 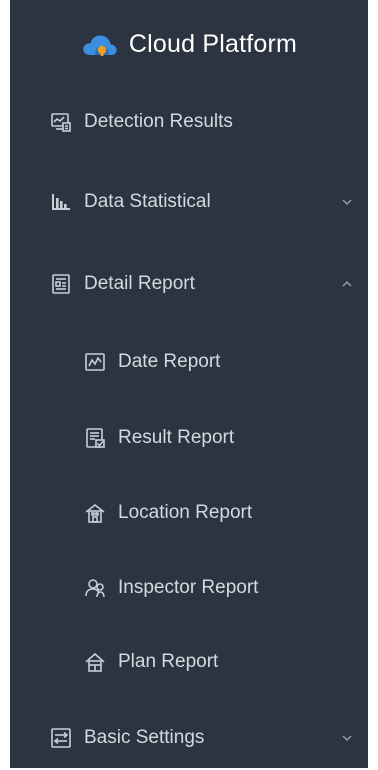 I want to click on monitor-chart-icon, so click(x=61, y=122).